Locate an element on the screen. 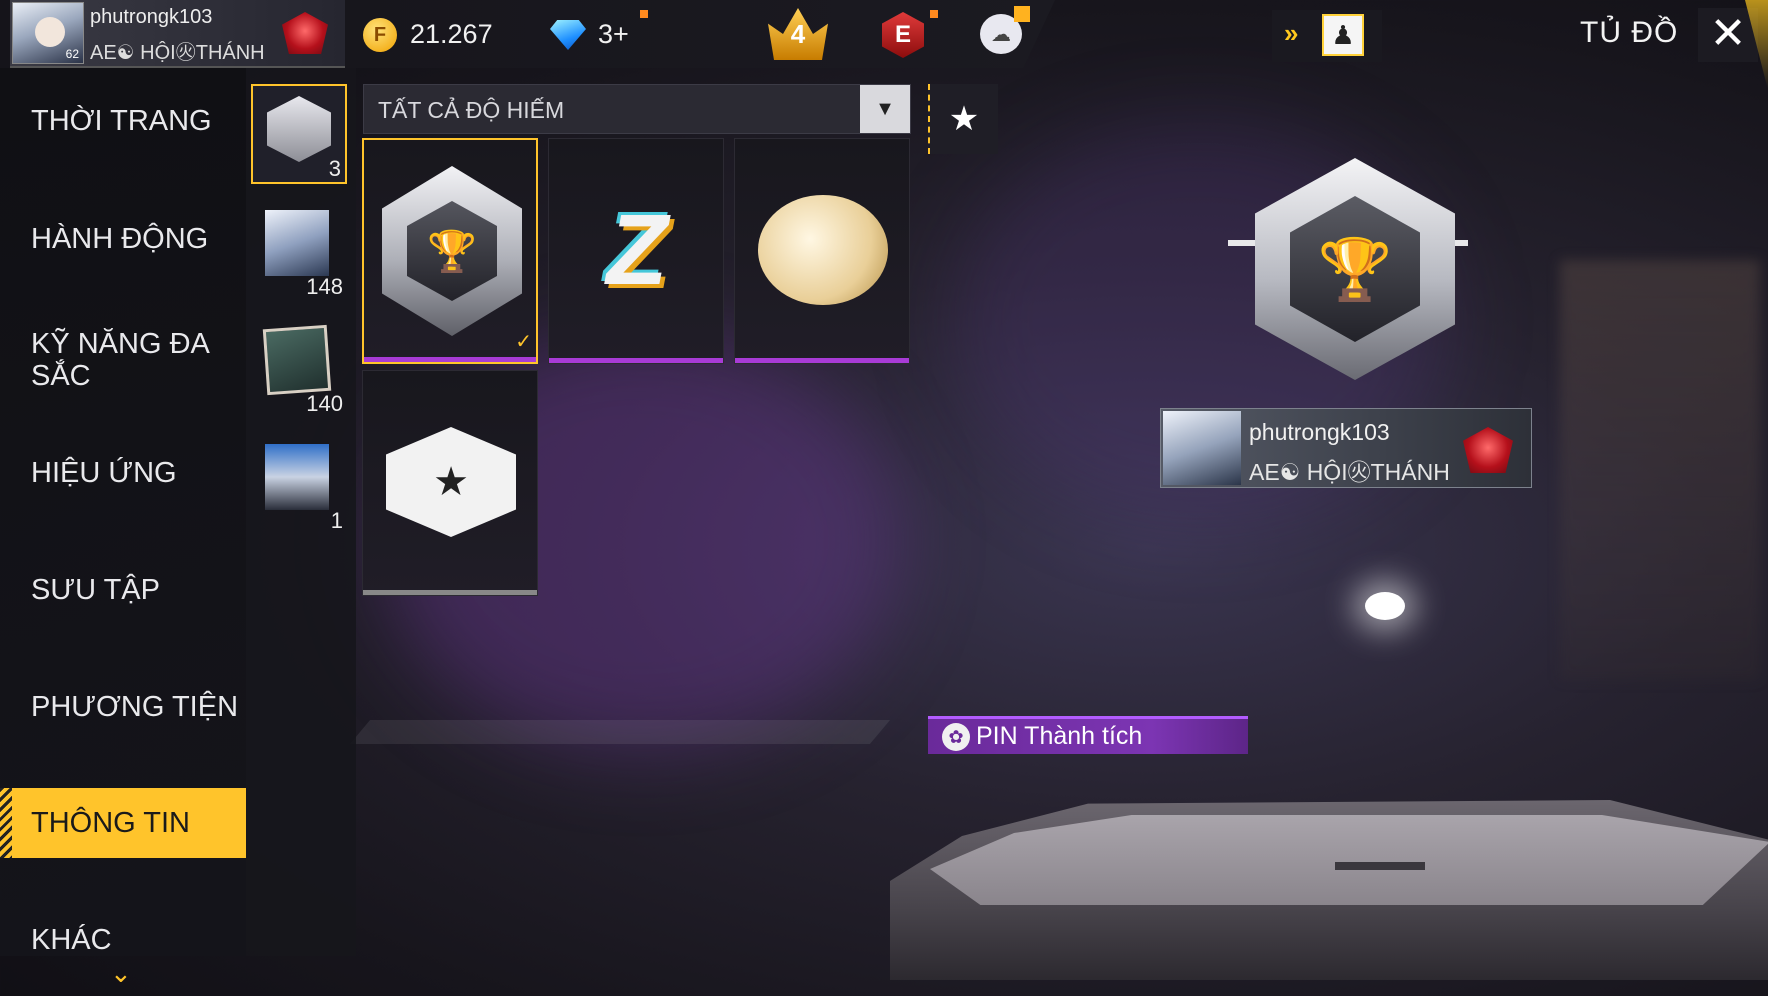 The width and height of the screenshot is (1768, 996). floor-marking is located at coordinates (620, 732).